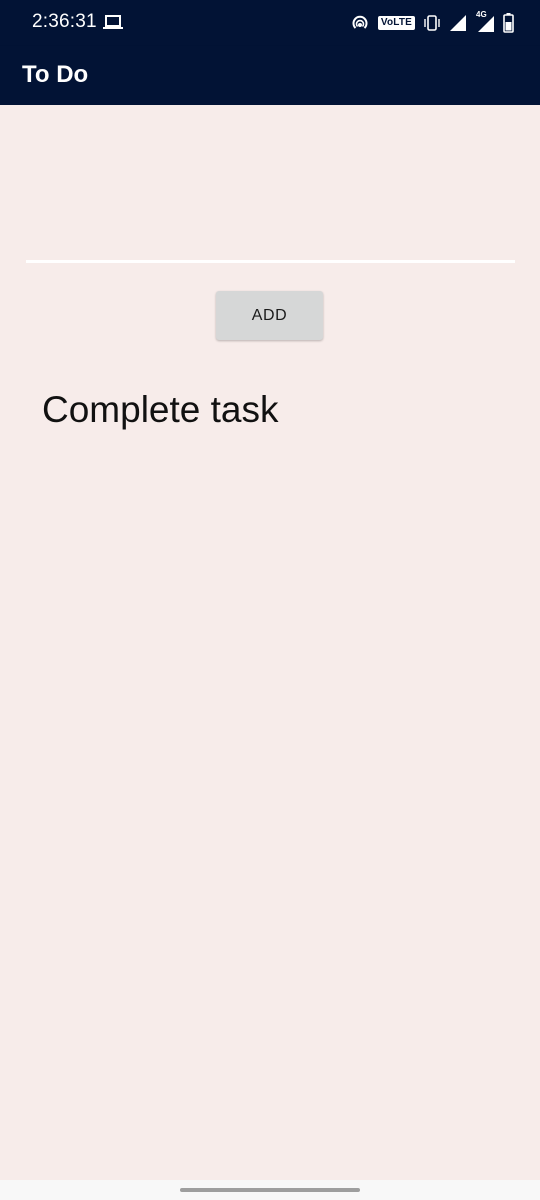  I want to click on hotspot-icon, so click(360, 23).